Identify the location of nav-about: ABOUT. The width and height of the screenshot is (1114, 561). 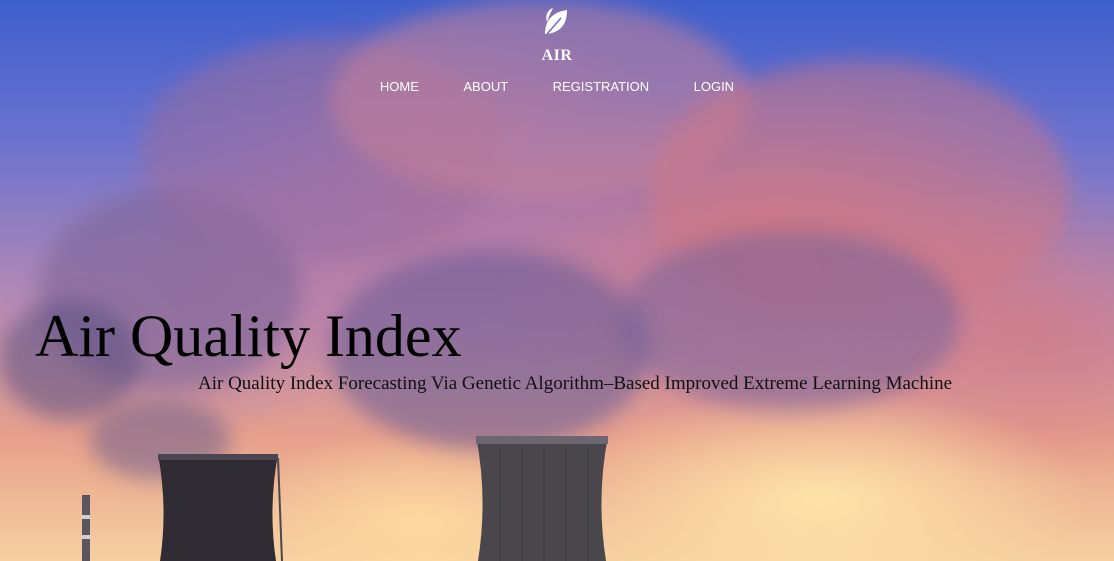
(485, 86).